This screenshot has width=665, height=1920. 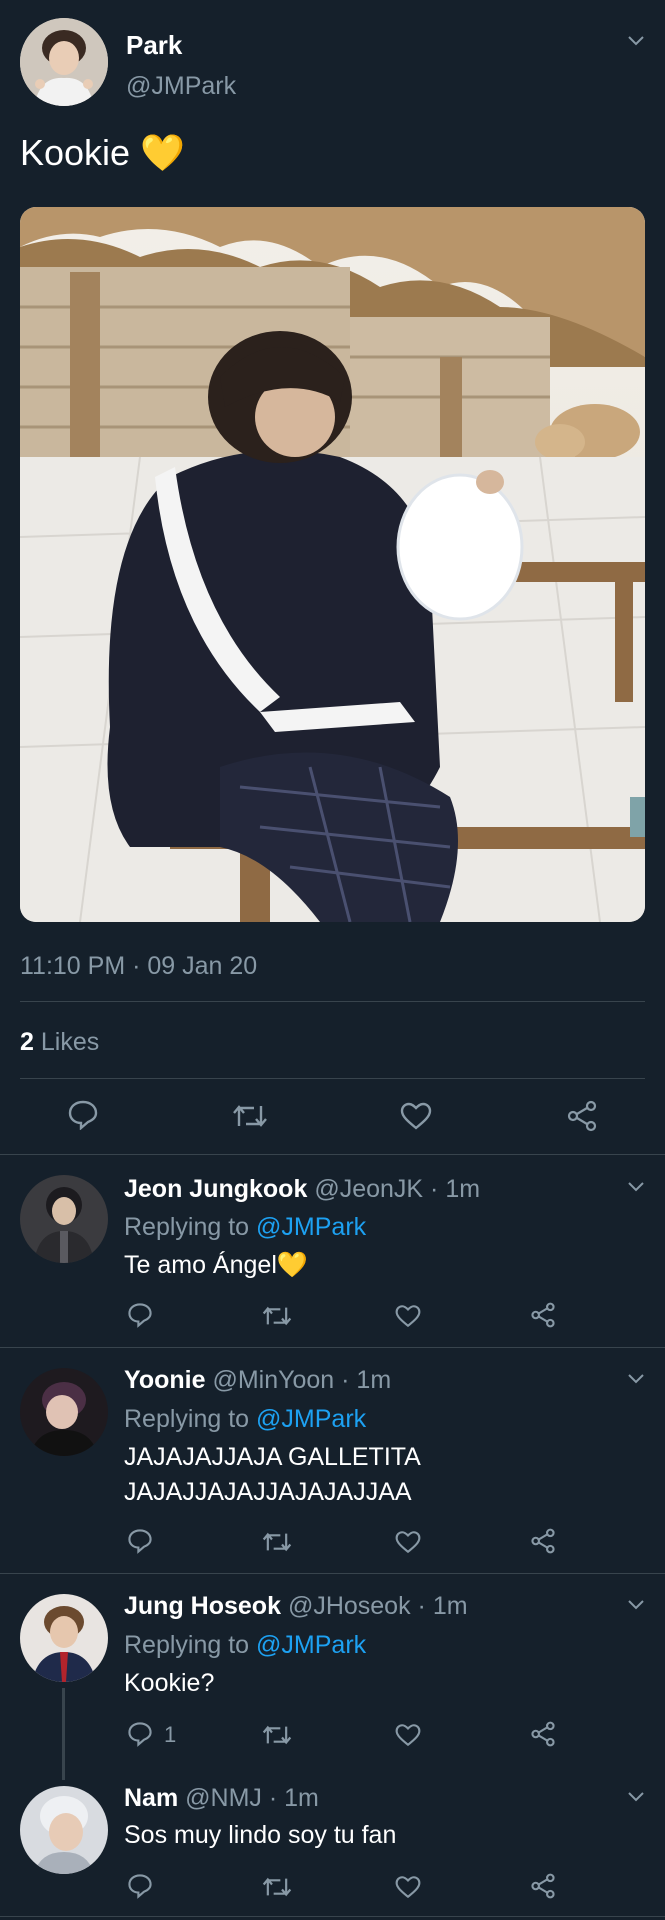 What do you see at coordinates (181, 86) in the screenshot?
I see `author-handle: @JMPark` at bounding box center [181, 86].